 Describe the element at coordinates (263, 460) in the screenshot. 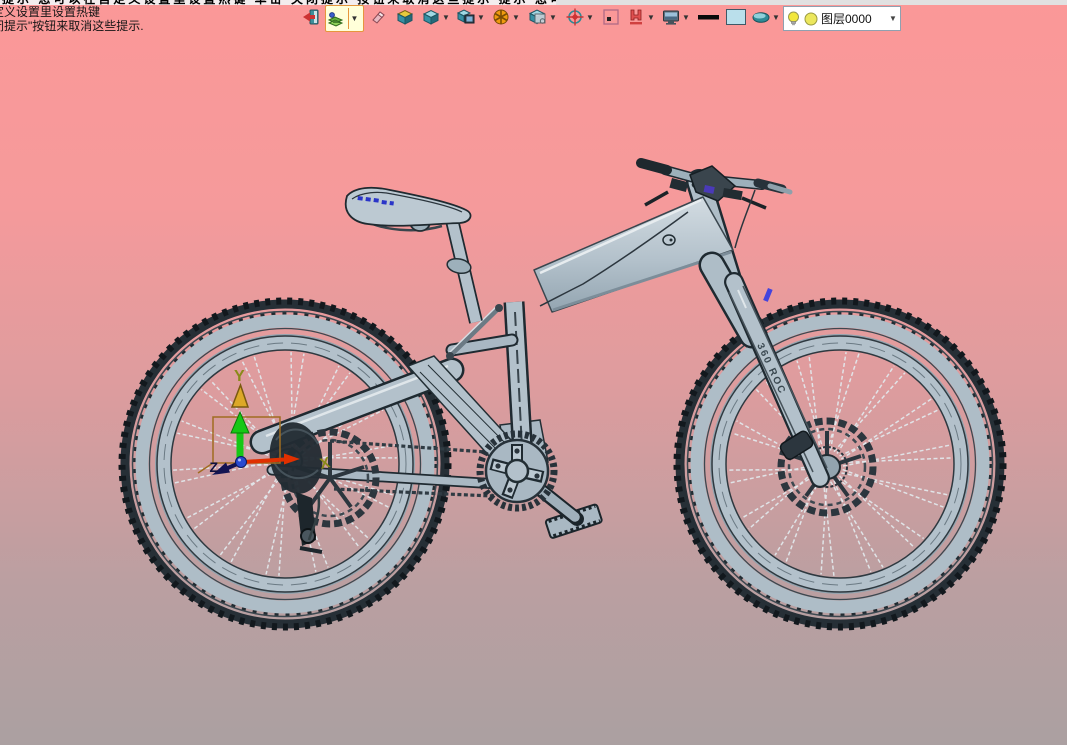

I see `x-axis` at that location.